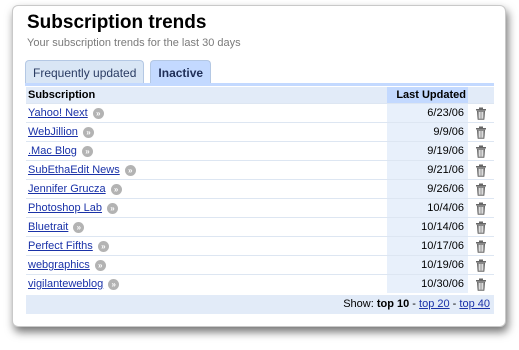 Image resolution: width=519 pixels, height=350 pixels. I want to click on table-row: WebJillion » 9/9/06, so click(260, 132).